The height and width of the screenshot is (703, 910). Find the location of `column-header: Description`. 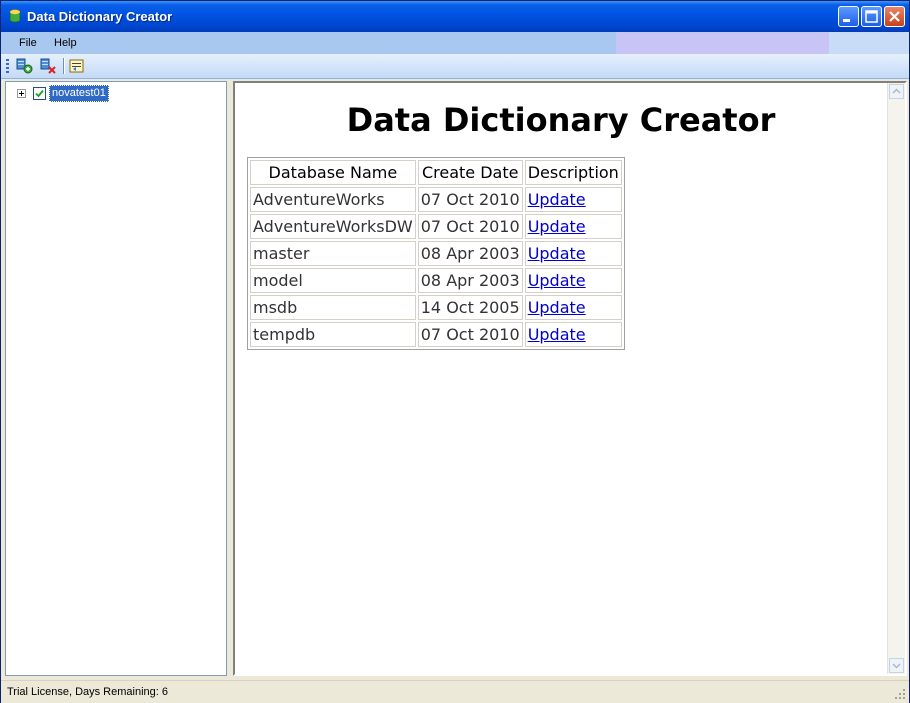

column-header: Description is located at coordinates (573, 172).